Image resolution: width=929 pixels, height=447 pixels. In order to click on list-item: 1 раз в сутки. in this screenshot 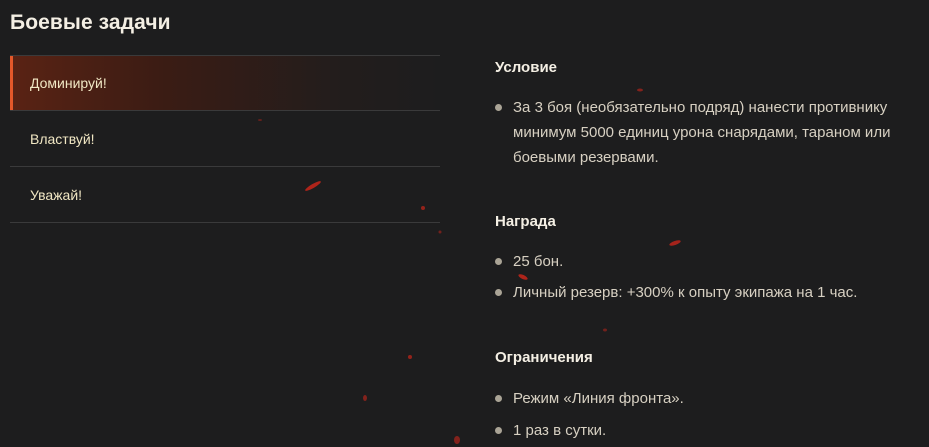, I will do `click(710, 430)`.